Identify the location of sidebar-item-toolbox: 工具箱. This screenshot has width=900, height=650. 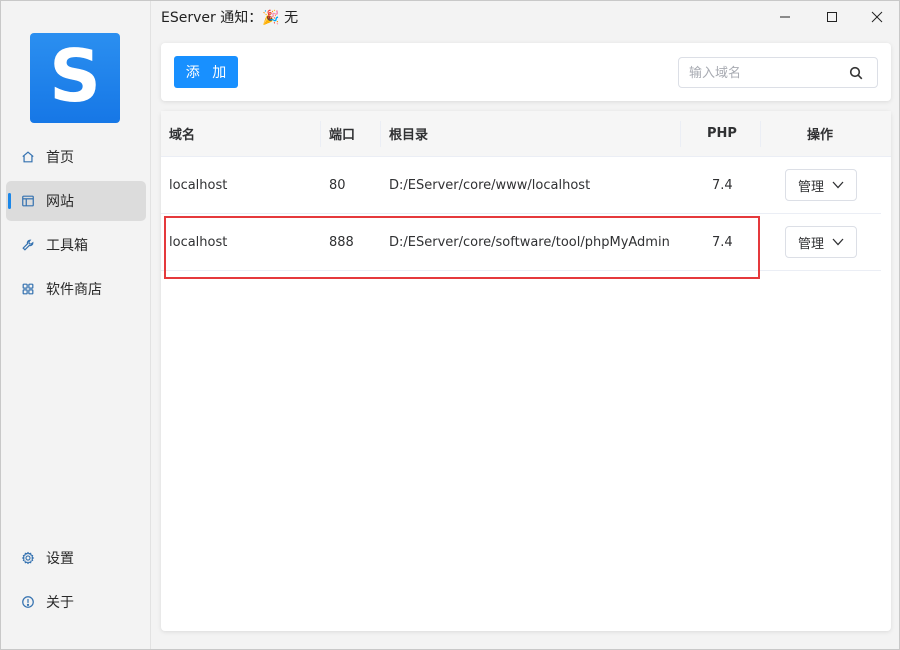
(76, 245).